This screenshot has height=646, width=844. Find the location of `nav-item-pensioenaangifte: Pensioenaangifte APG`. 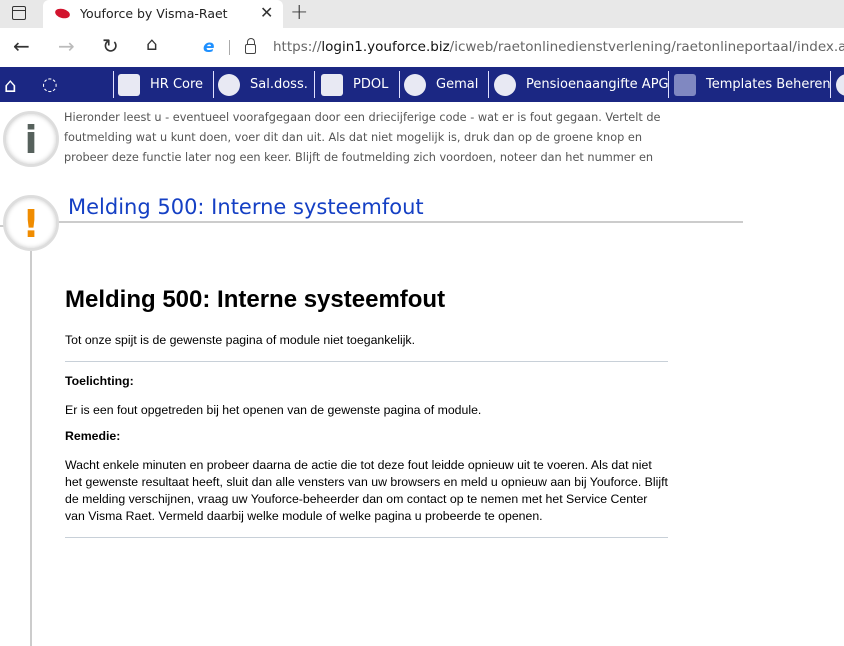

nav-item-pensioenaangifte: Pensioenaangifte APG is located at coordinates (581, 84).